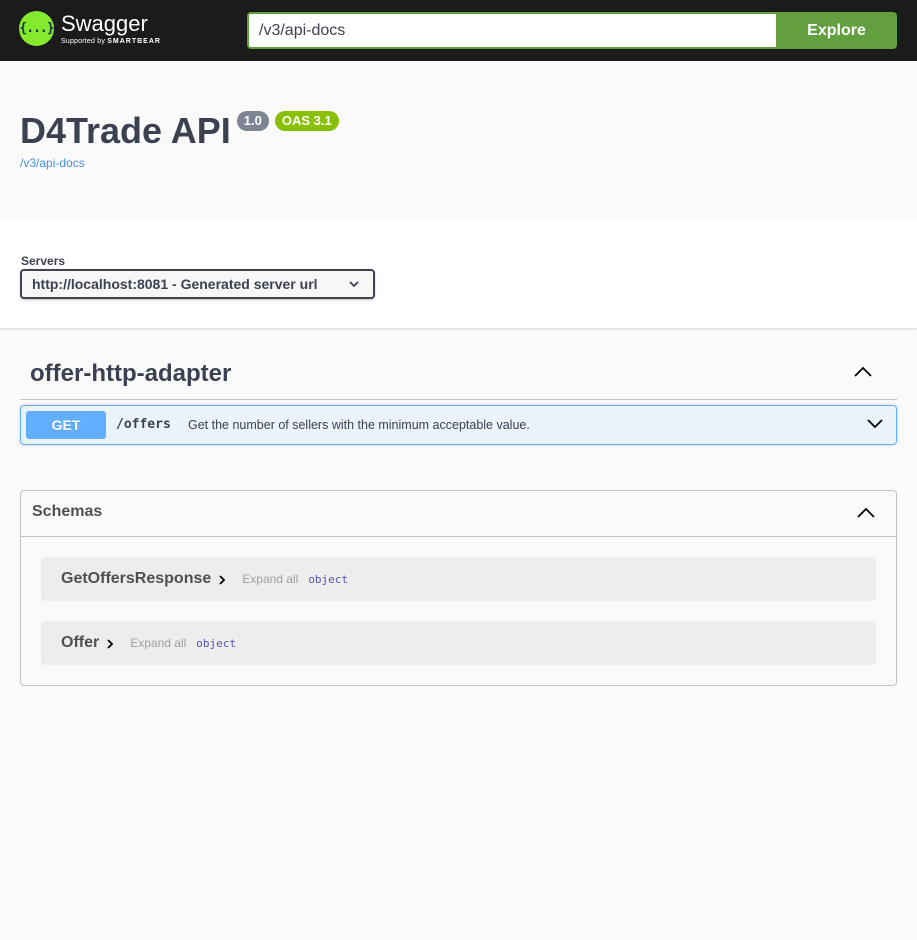 The height and width of the screenshot is (940, 917). I want to click on schema-row-getoffersresponse: GetOffersResponse Expand all object, so click(458, 579).